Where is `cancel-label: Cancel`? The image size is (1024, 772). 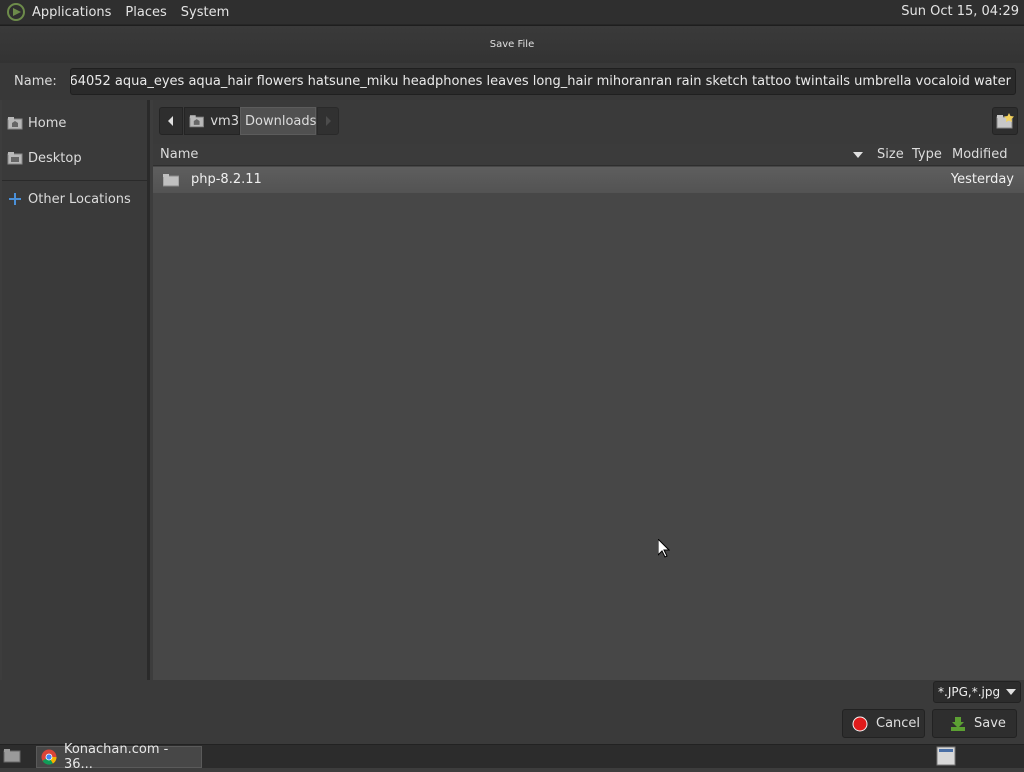
cancel-label: Cancel is located at coordinates (898, 723).